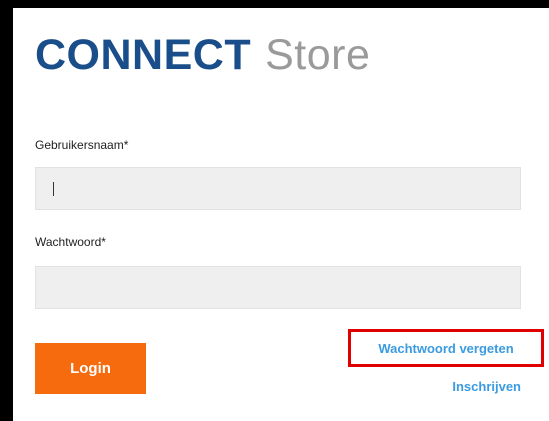 The width and height of the screenshot is (549, 421). What do you see at coordinates (143, 55) in the screenshot?
I see `logo-connect-text: CONNECT` at bounding box center [143, 55].